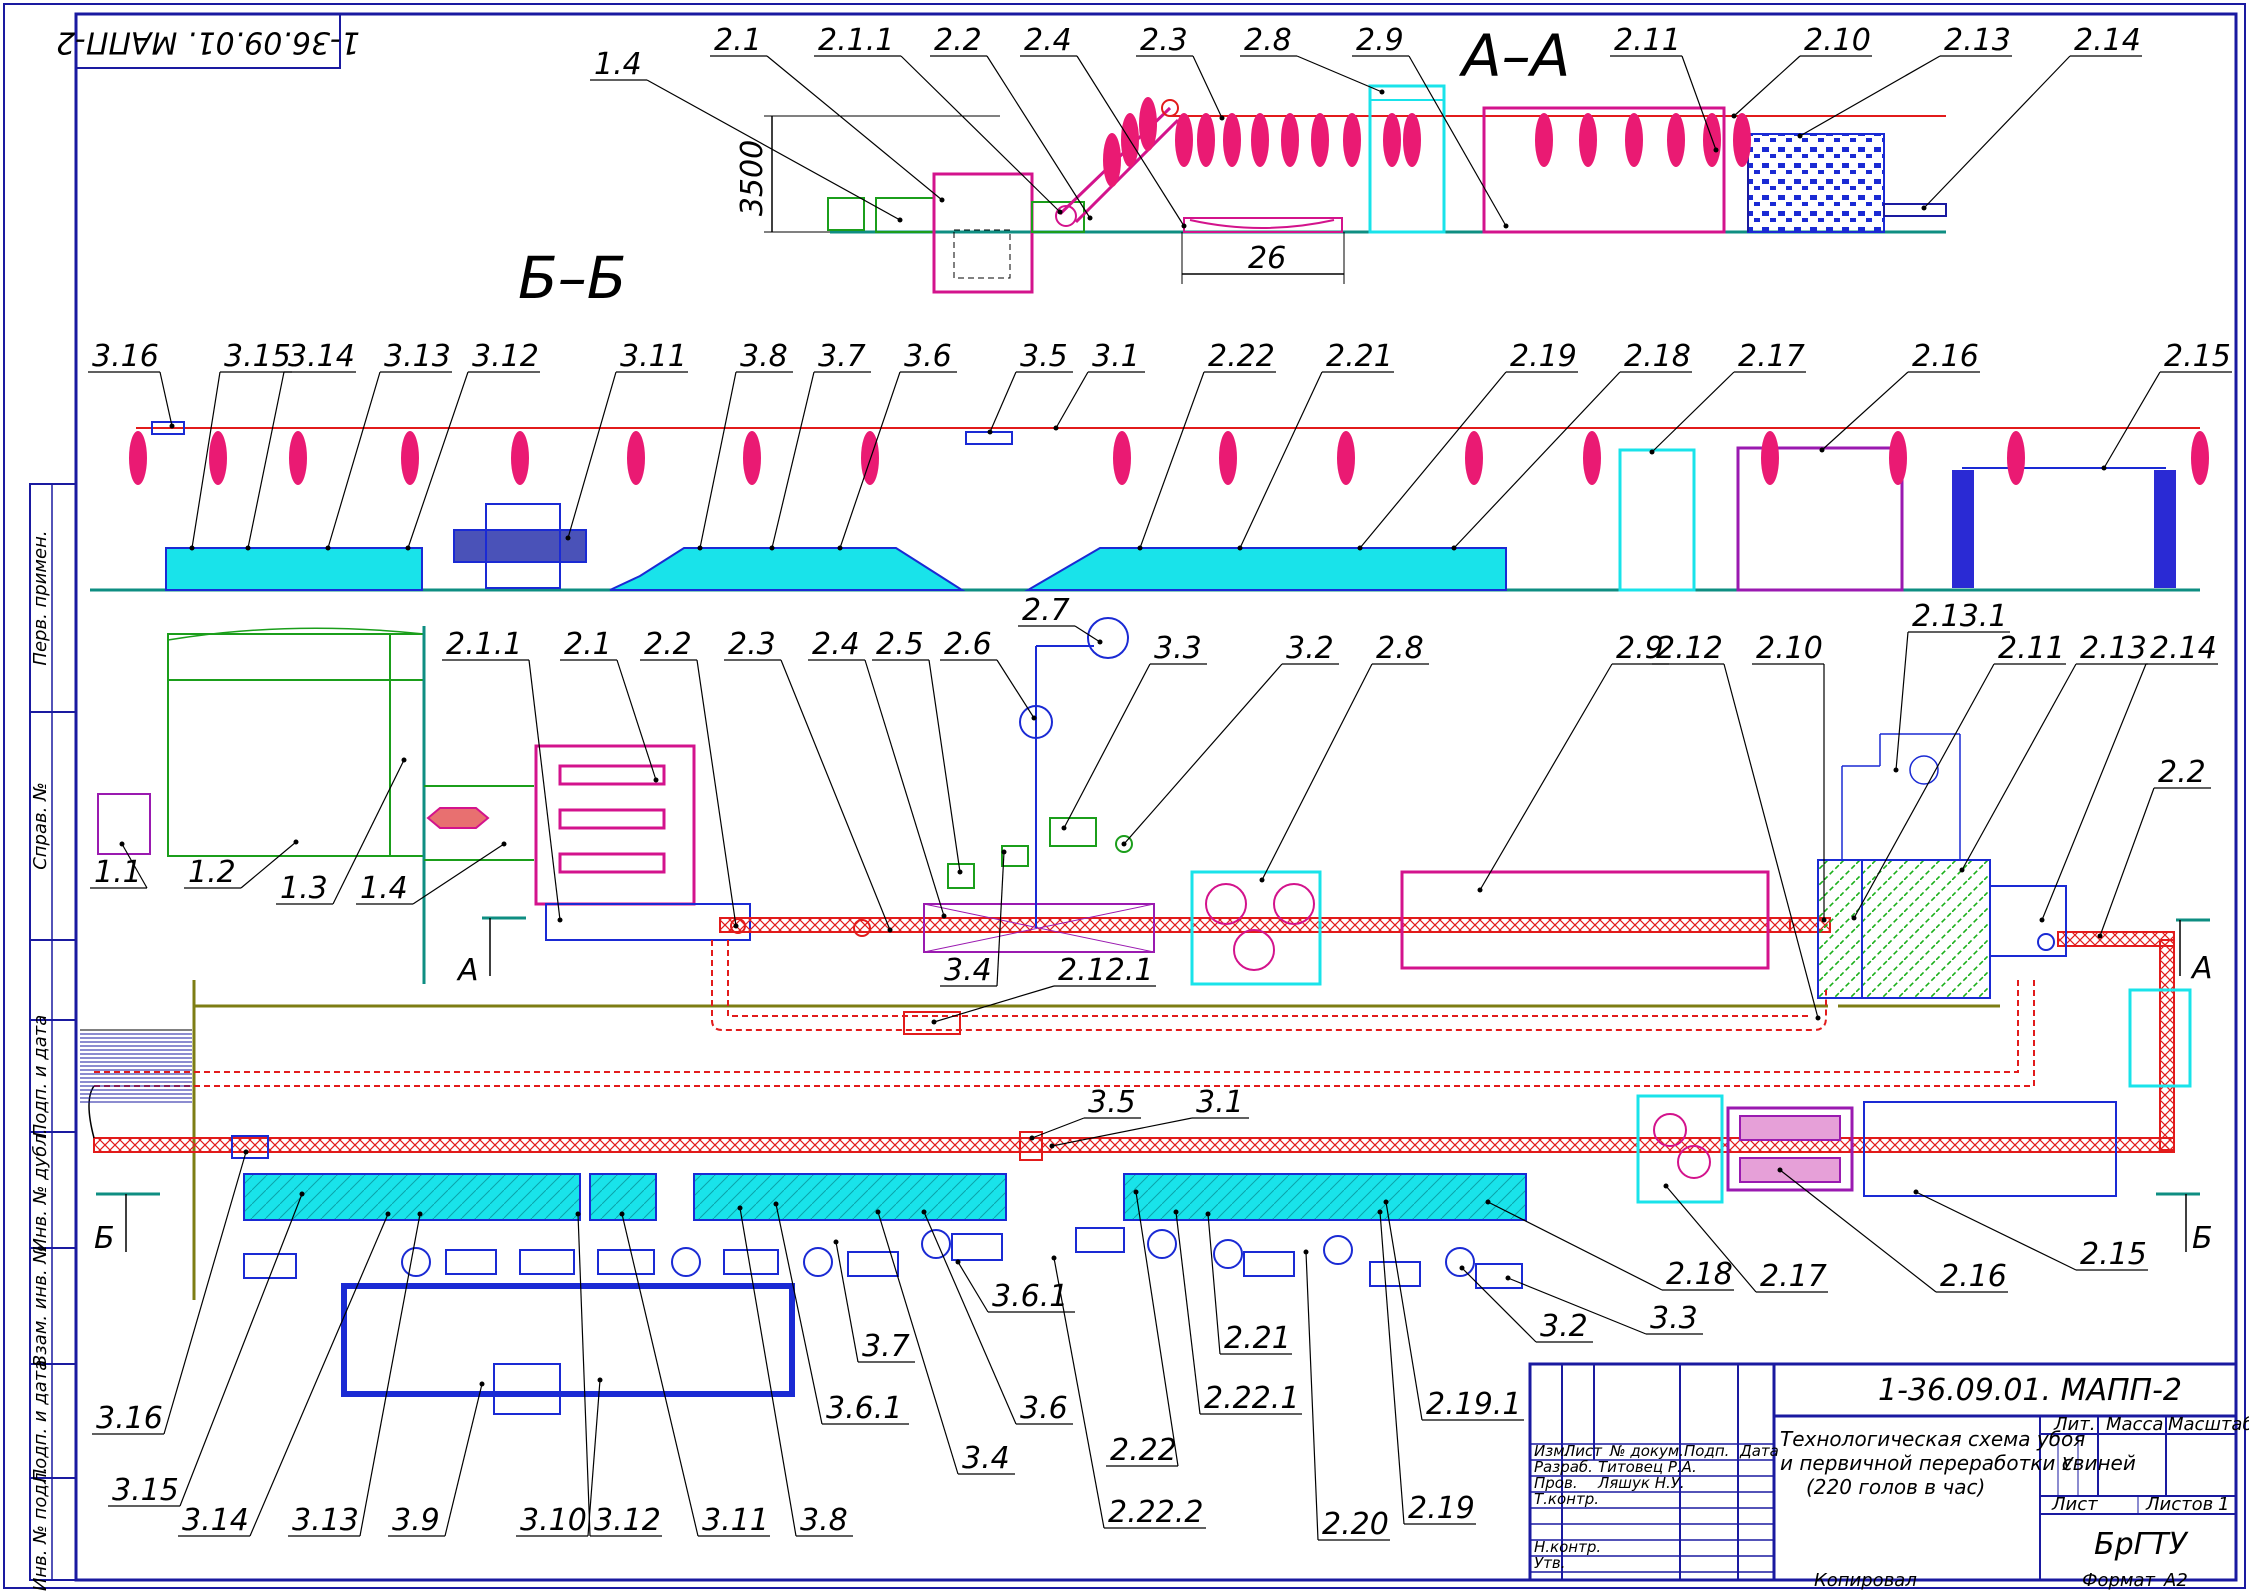  What do you see at coordinates (1048, 40) in the screenshot?
I see `position-label-2-4: 2.4` at bounding box center [1048, 40].